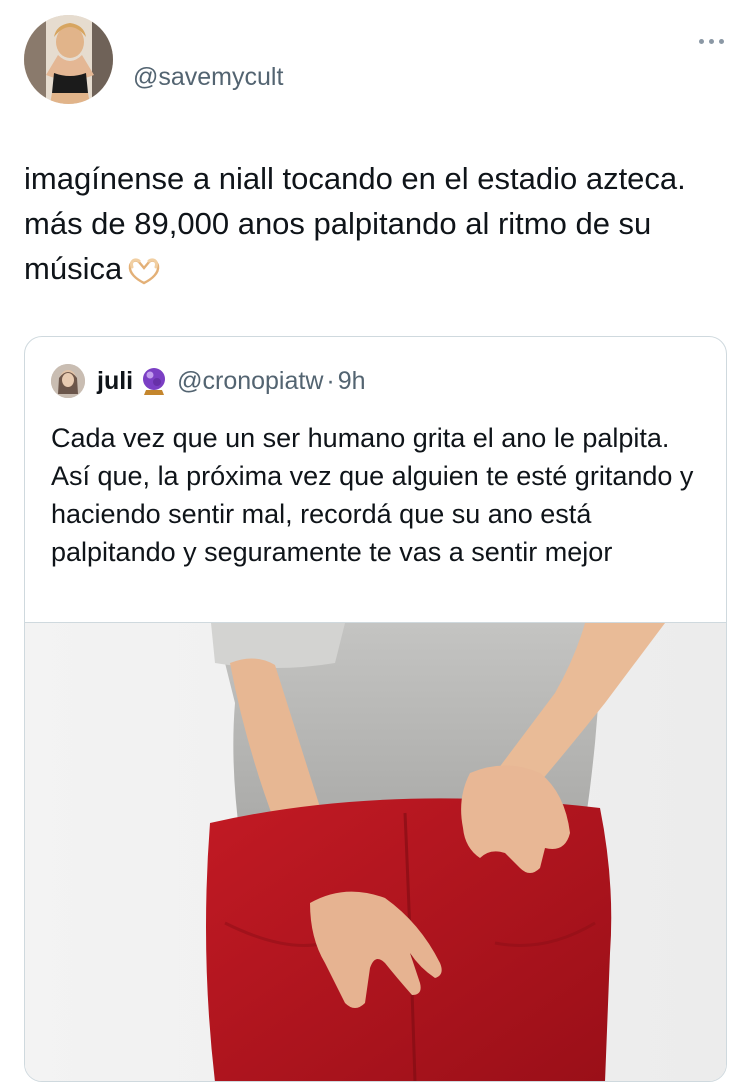  I want to click on quoted-author-avatar, so click(68, 381).